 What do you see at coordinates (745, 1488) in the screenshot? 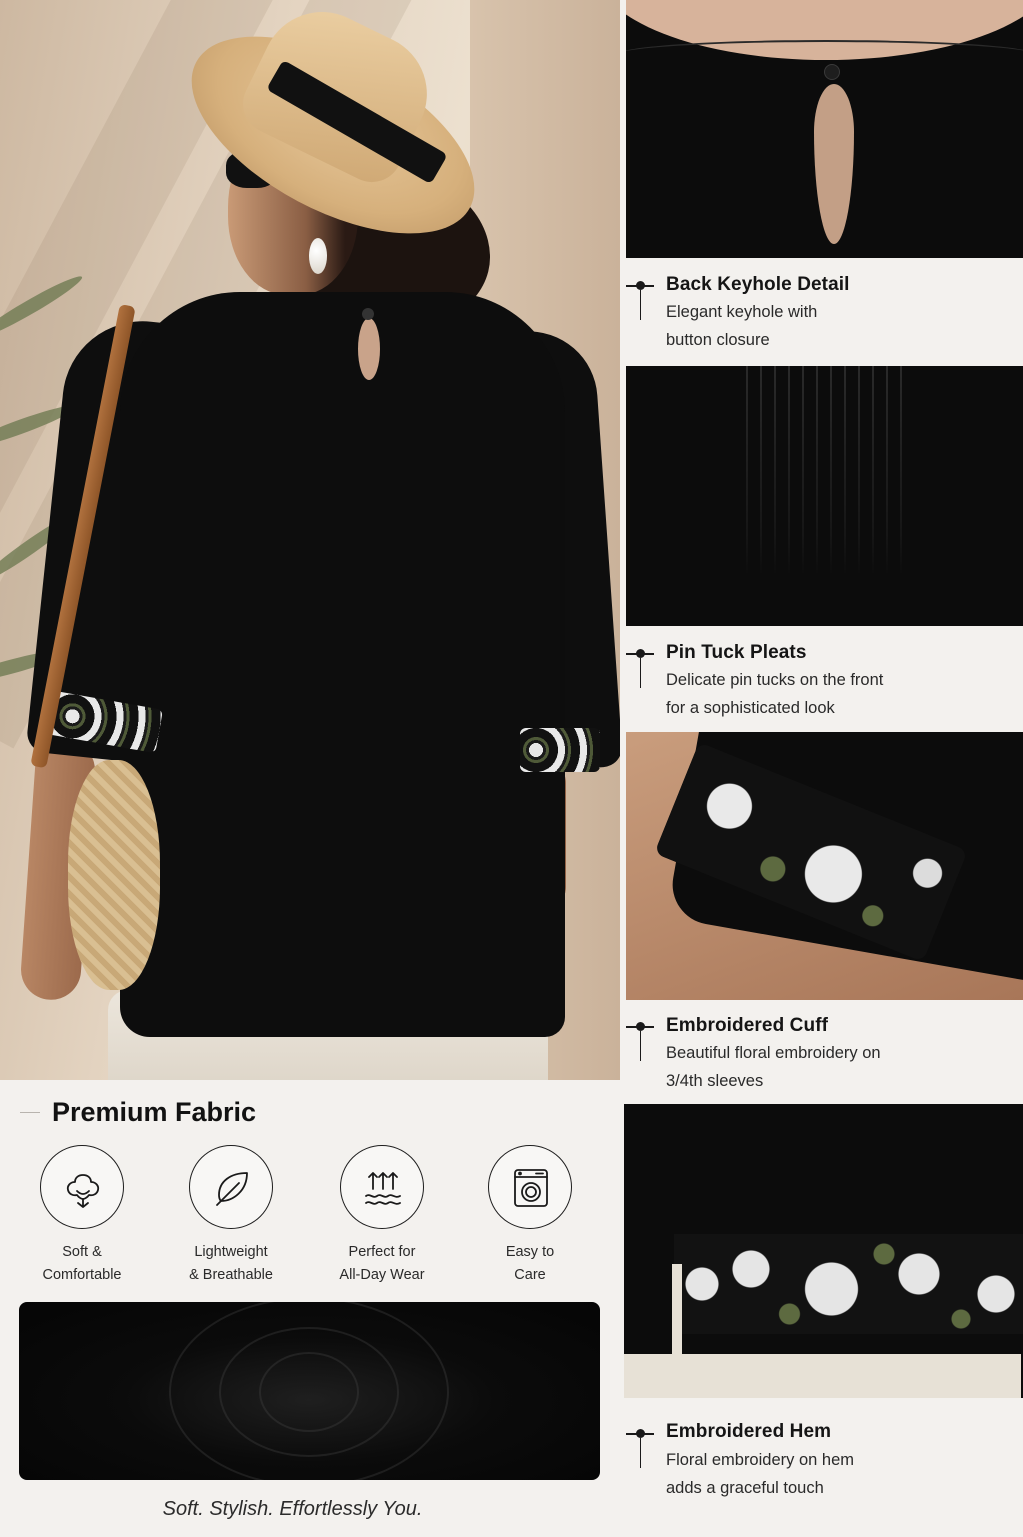
I see `description-line: adds a graceful touch` at bounding box center [745, 1488].